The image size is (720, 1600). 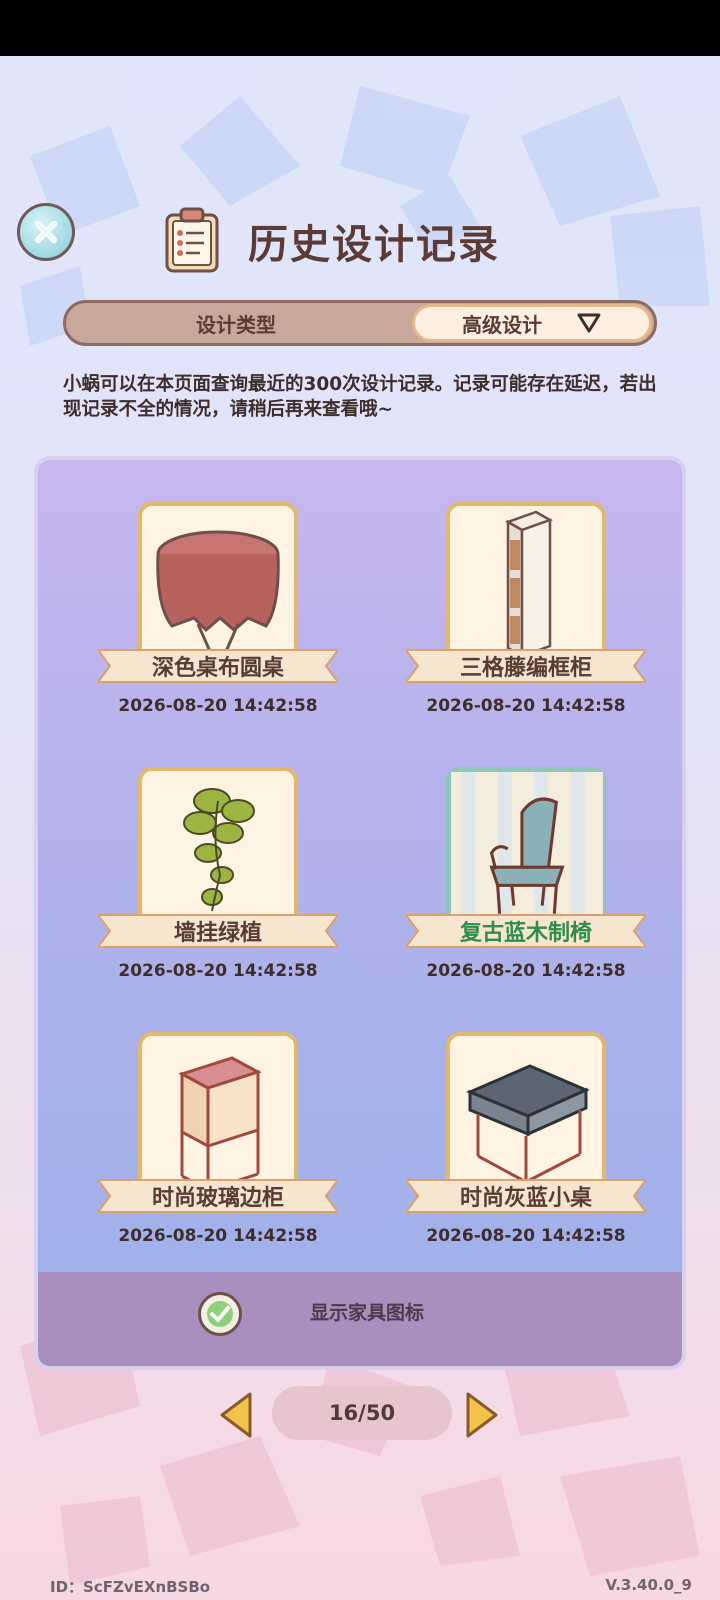 What do you see at coordinates (648, 1585) in the screenshot?
I see `version-label: V.3.40.0_9` at bounding box center [648, 1585].